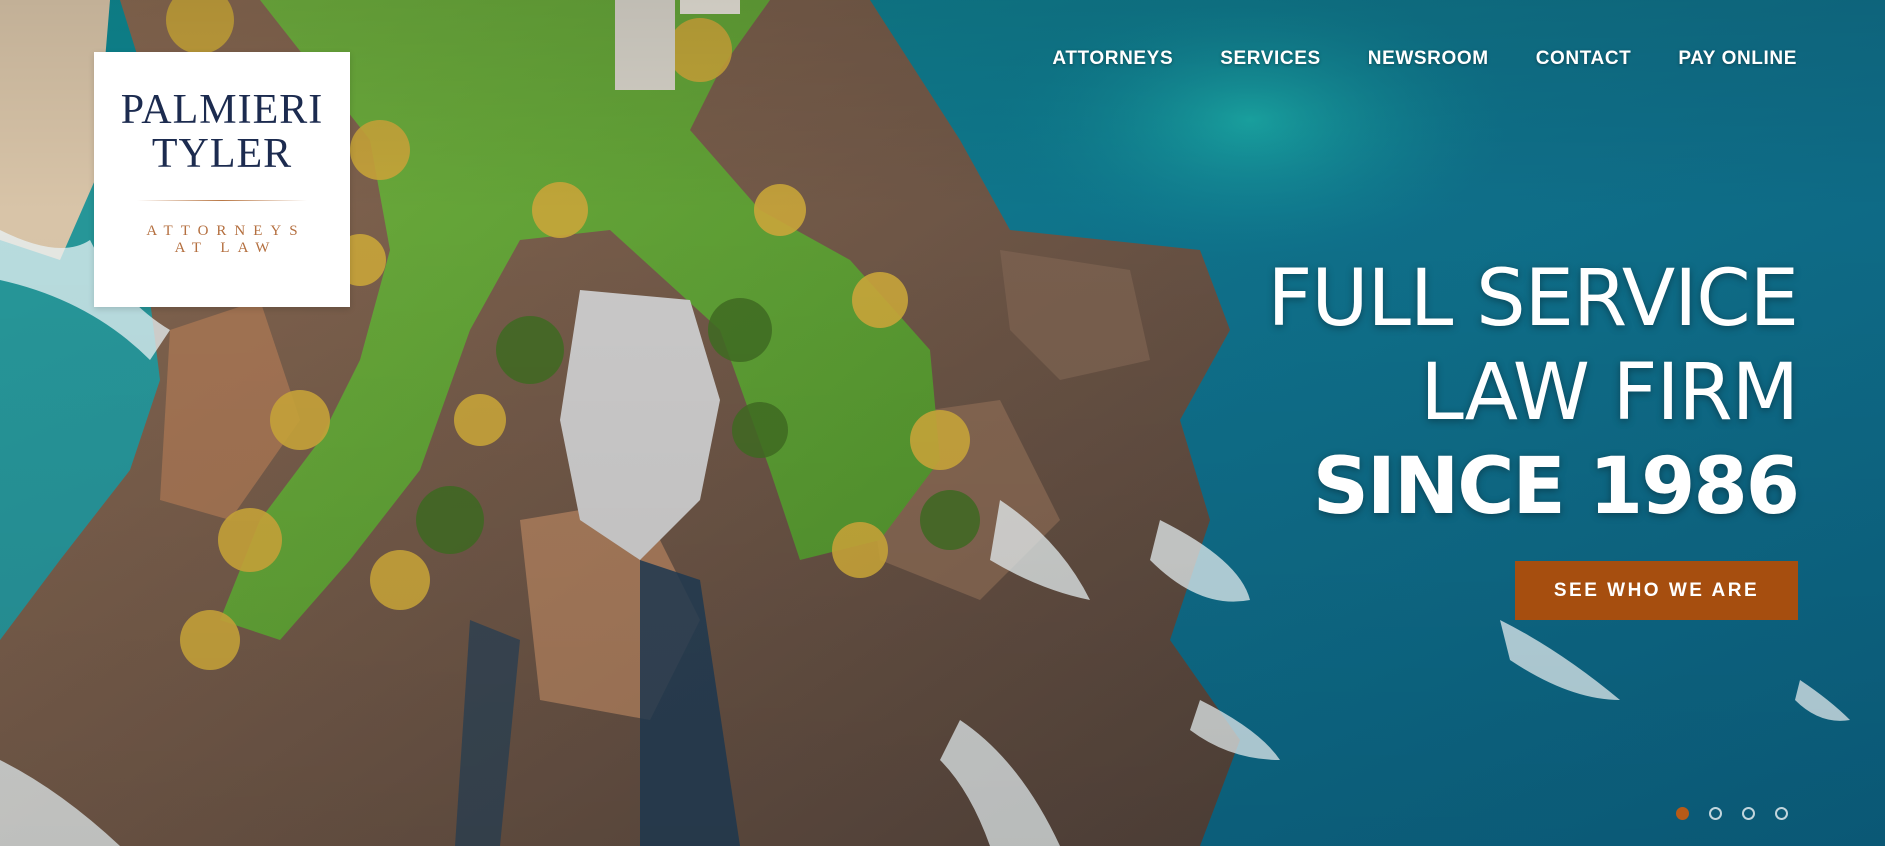 The image size is (1885, 846). I want to click on logo-name-line2: TYLER, so click(222, 154).